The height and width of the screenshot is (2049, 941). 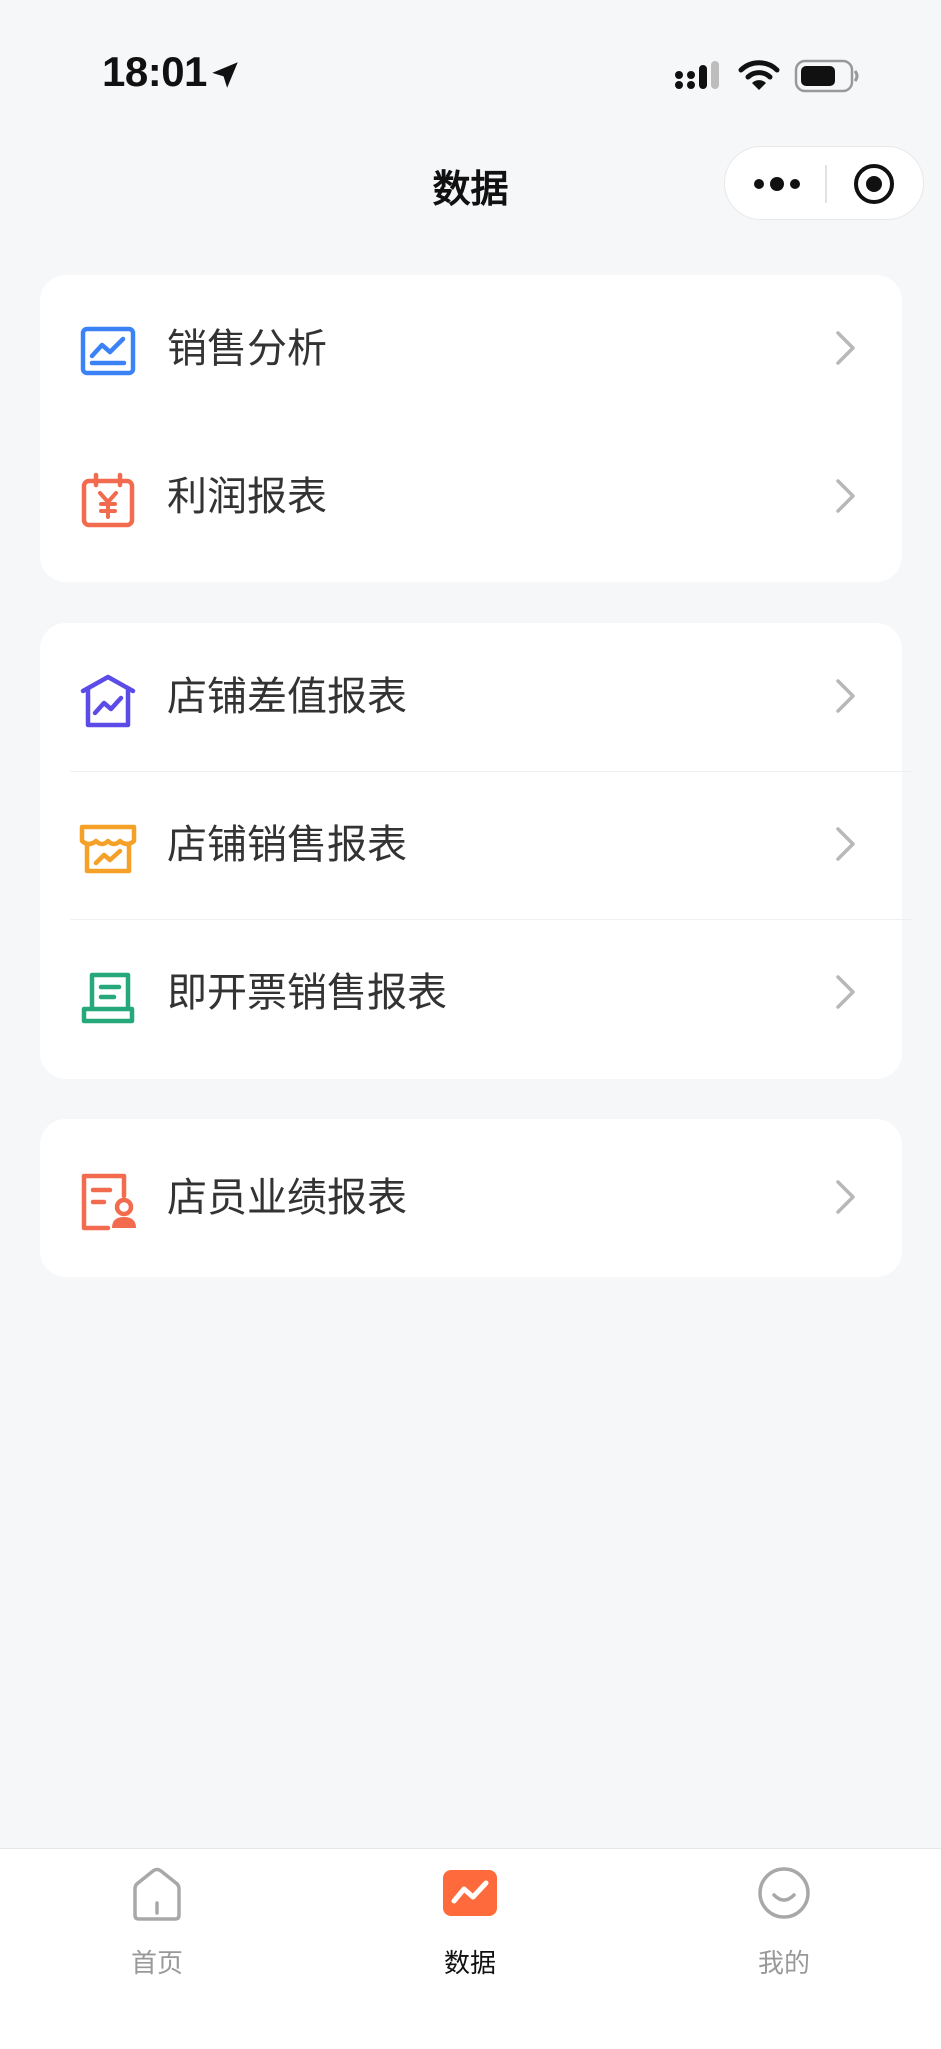 I want to click on menu-item-clerk-performance-report: 店员业绩报表, so click(x=471, y=1198).